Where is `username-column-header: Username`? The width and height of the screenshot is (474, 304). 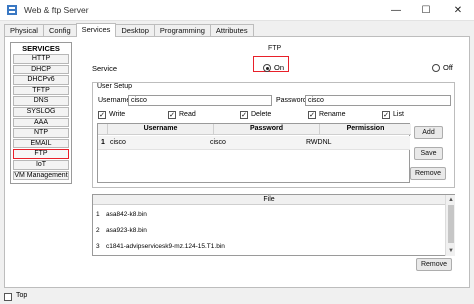 username-column-header: Username is located at coordinates (161, 129).